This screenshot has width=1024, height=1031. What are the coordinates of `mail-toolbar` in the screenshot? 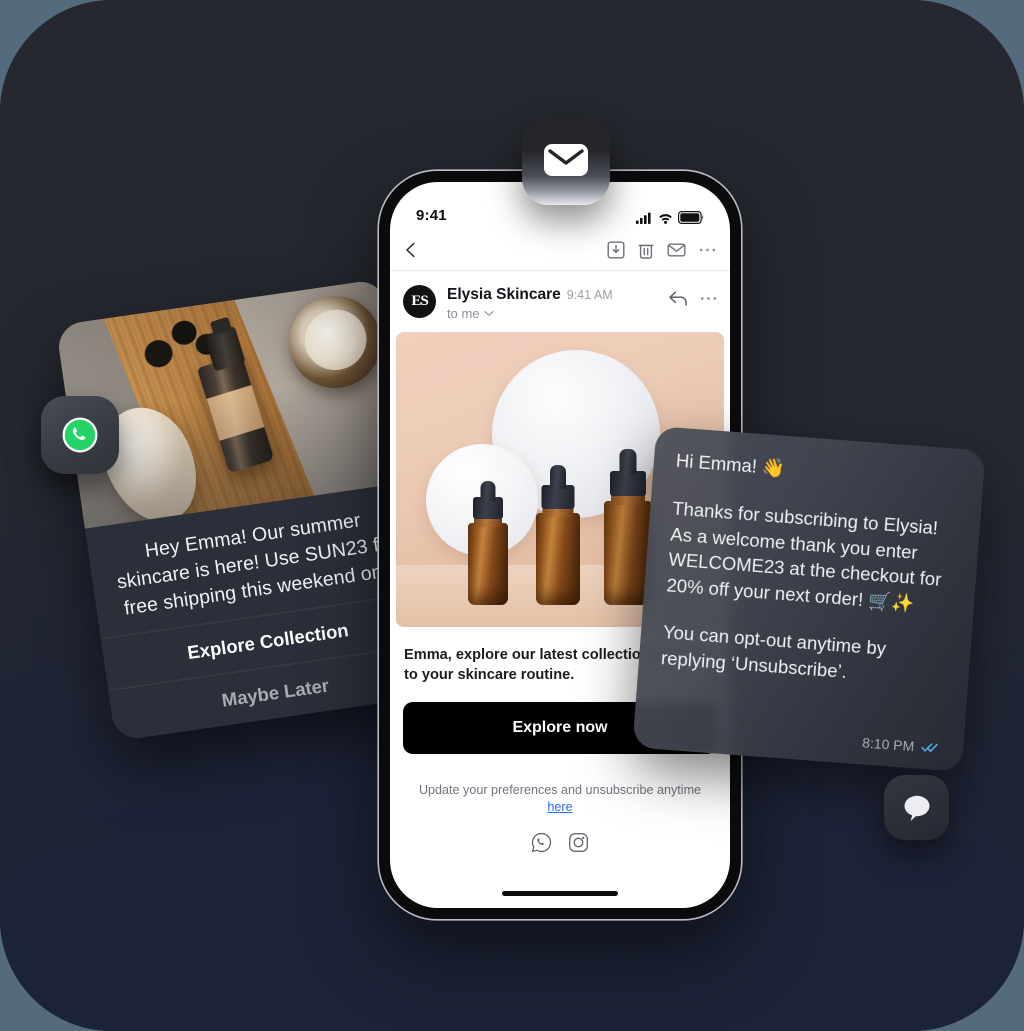 It's located at (560, 250).